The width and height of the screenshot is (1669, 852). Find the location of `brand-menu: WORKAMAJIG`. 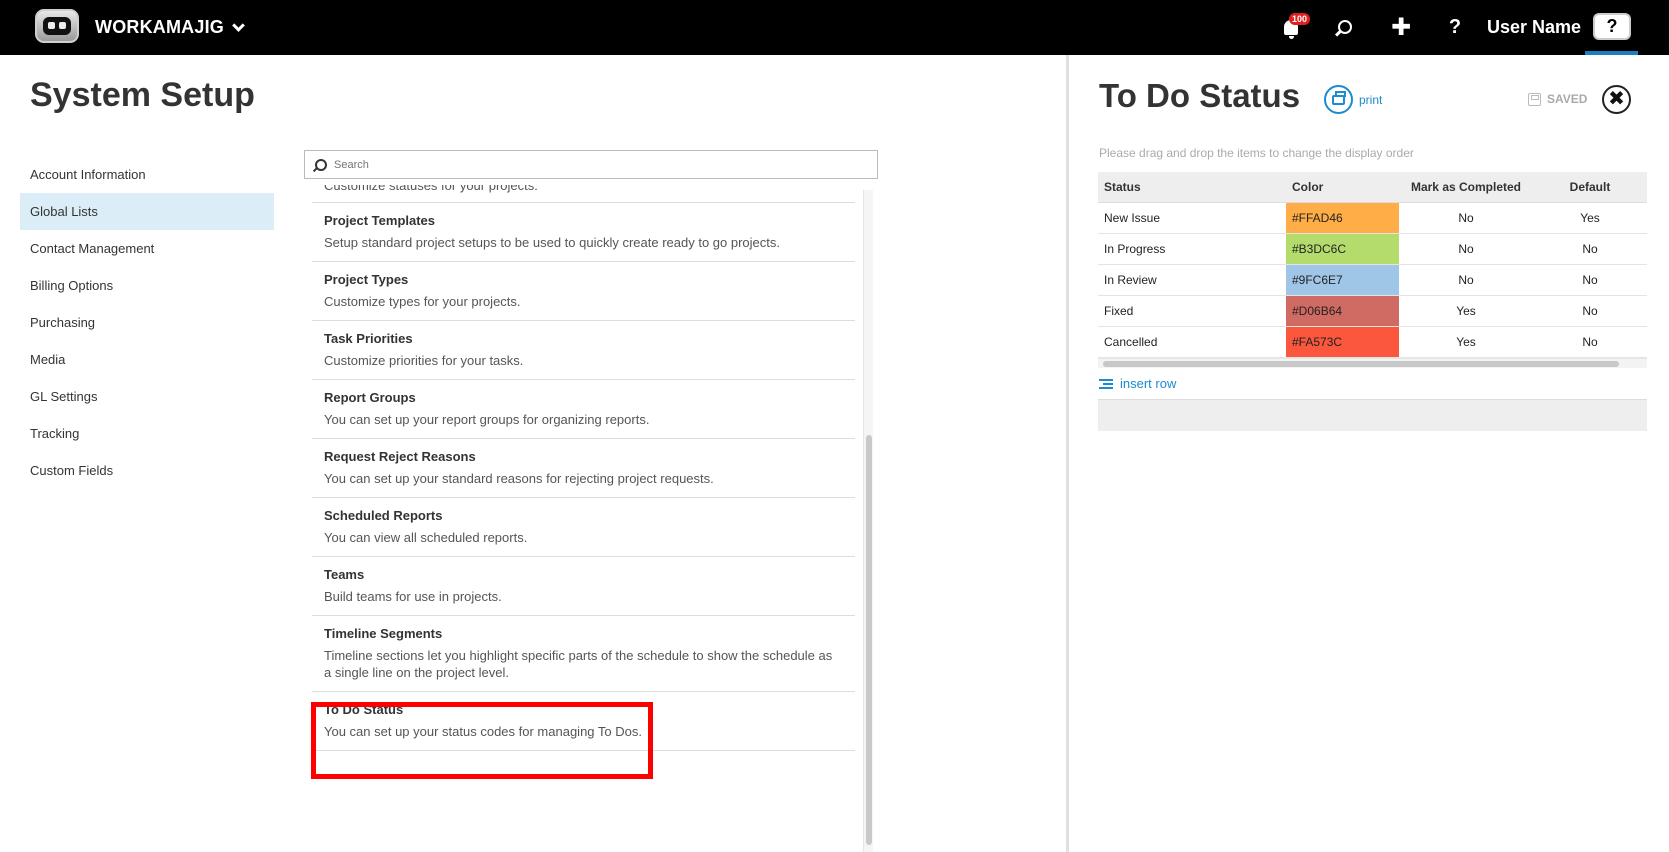

brand-menu: WORKAMAJIG is located at coordinates (170, 27).